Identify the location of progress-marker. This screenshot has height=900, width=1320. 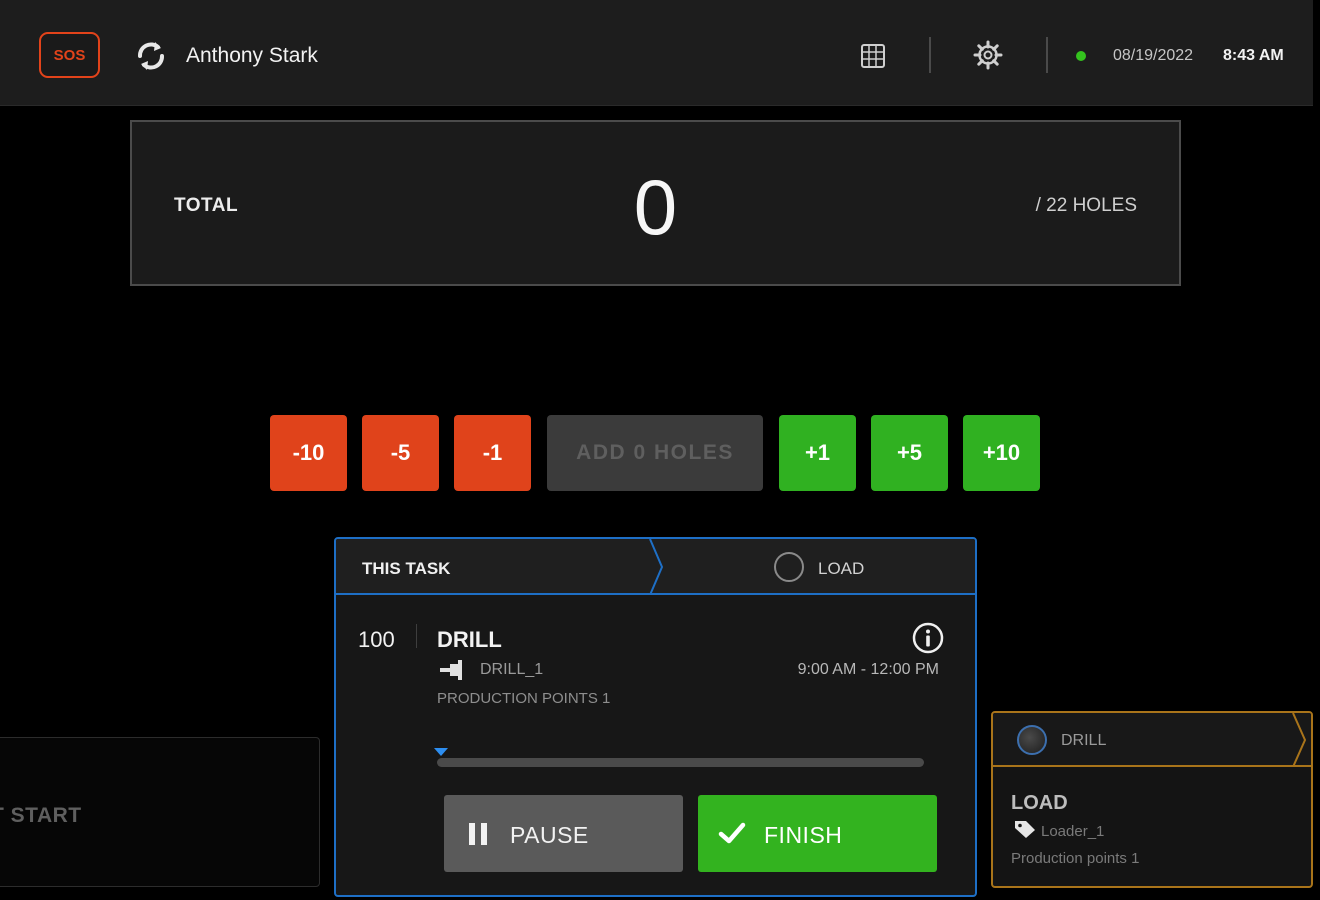
(441, 752).